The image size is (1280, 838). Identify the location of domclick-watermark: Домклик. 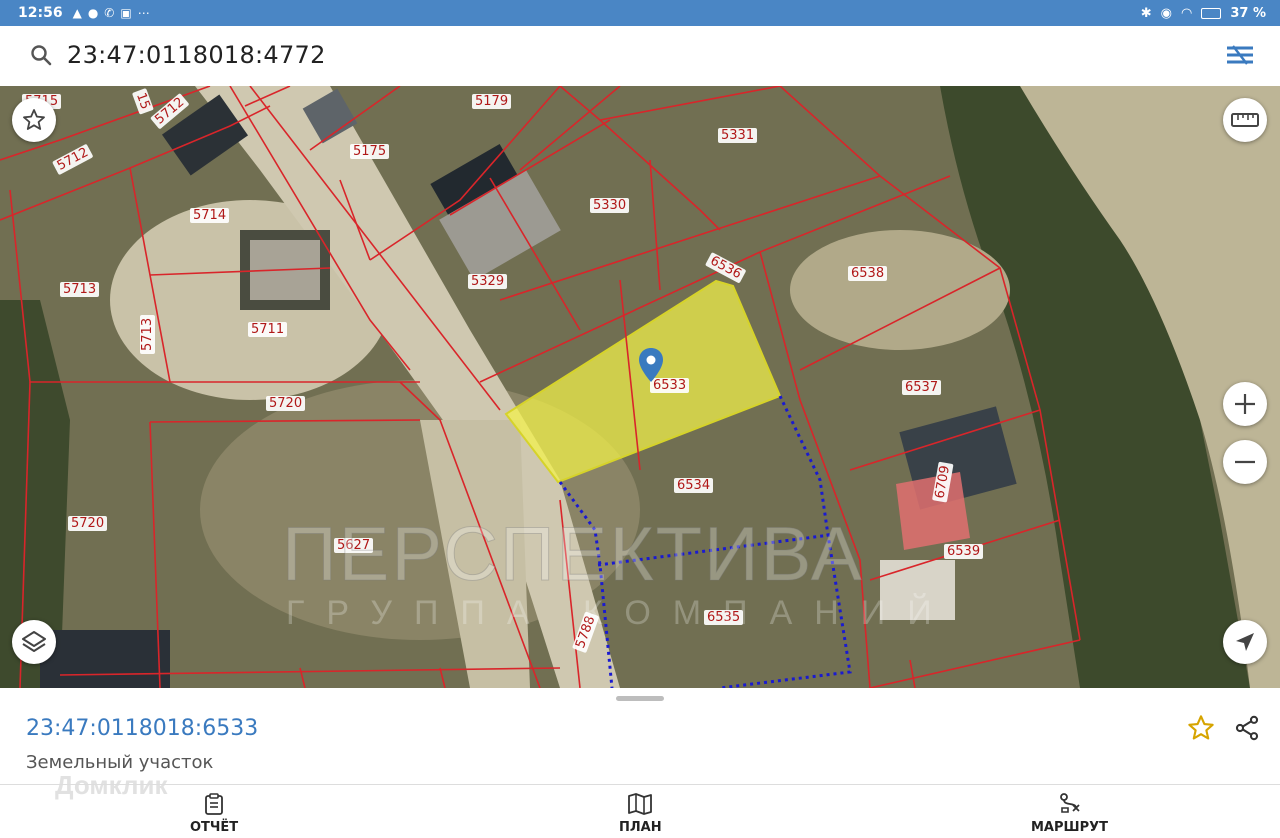
(111, 785).